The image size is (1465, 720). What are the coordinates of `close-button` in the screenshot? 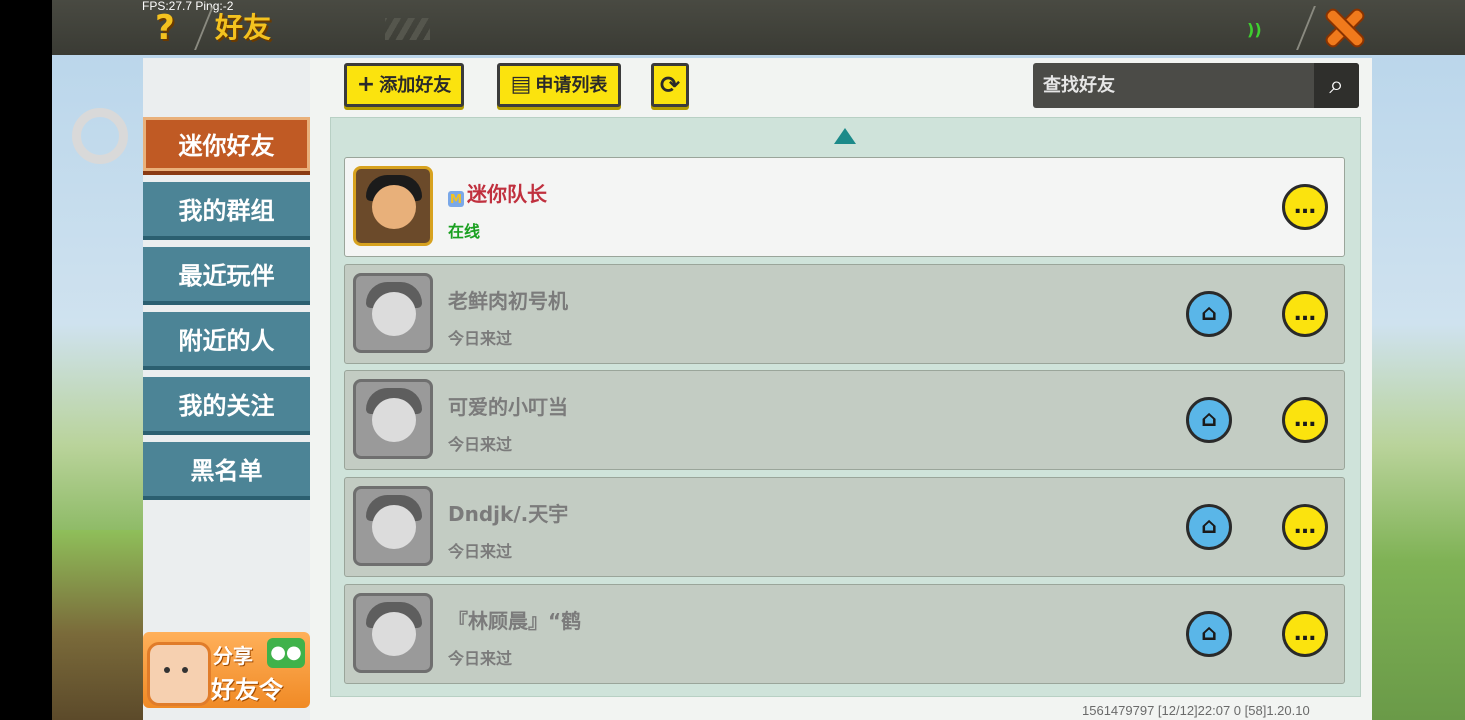 It's located at (1344, 27).